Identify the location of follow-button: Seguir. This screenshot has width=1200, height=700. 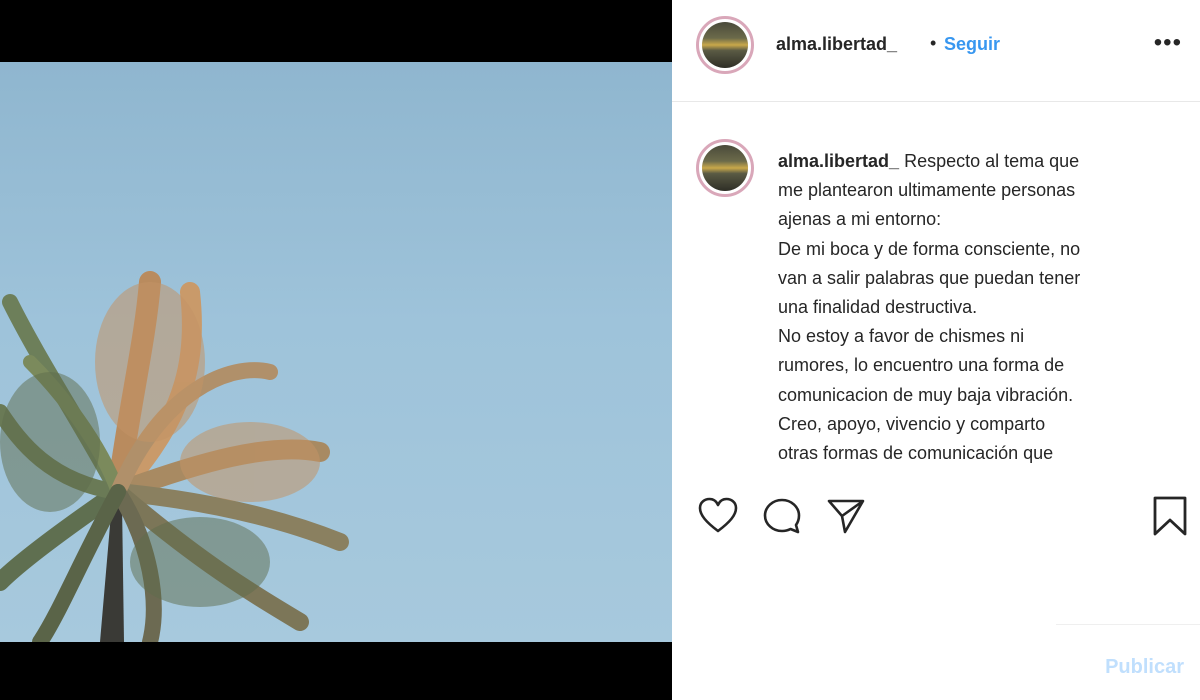
(972, 44).